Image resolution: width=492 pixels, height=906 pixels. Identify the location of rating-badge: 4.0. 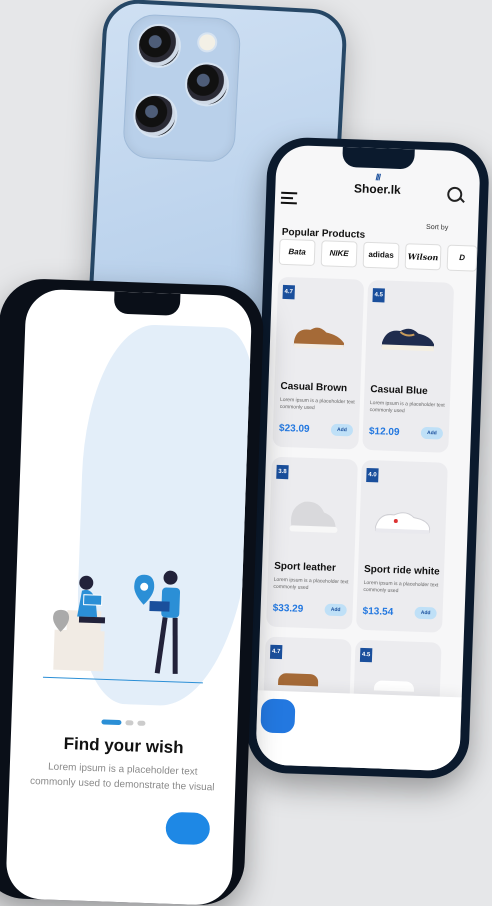
(372, 475).